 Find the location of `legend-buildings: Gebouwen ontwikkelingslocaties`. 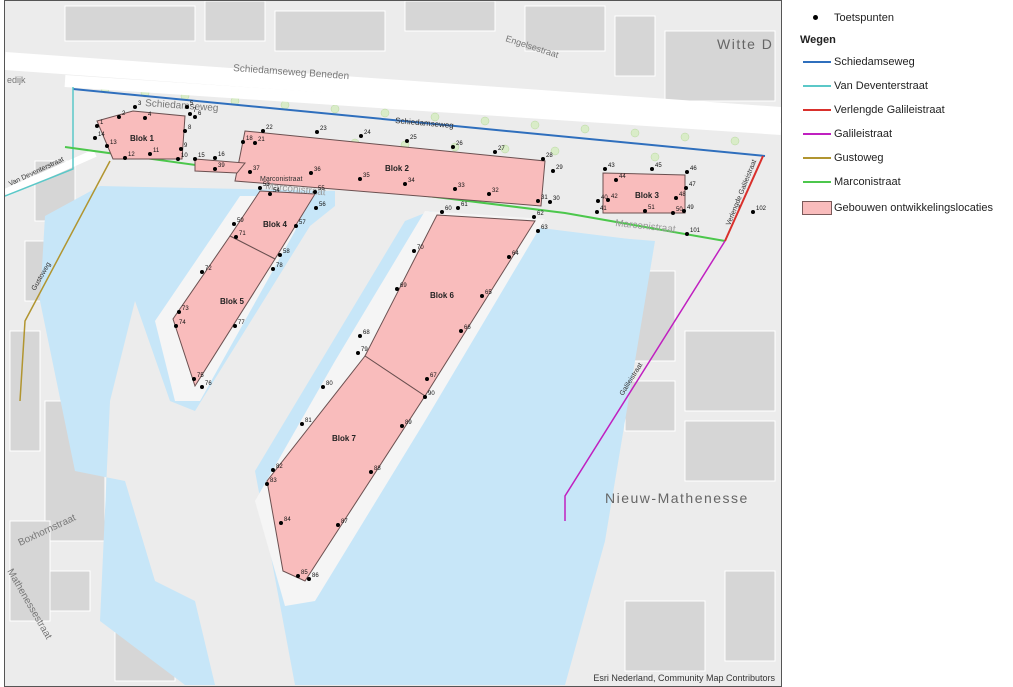

legend-buildings: Gebouwen ontwikkelingslocaties is located at coordinates (905, 208).